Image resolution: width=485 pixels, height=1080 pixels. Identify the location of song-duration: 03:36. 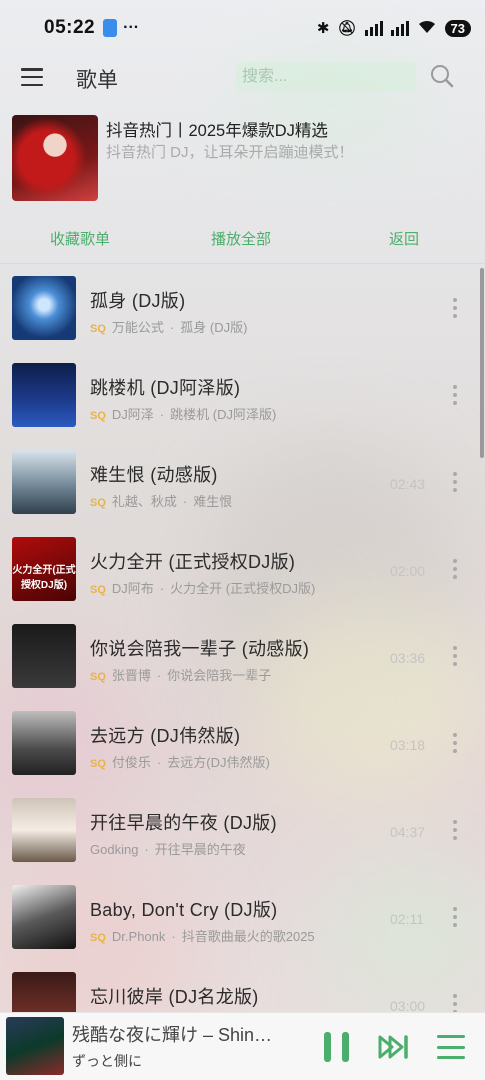
(408, 658).